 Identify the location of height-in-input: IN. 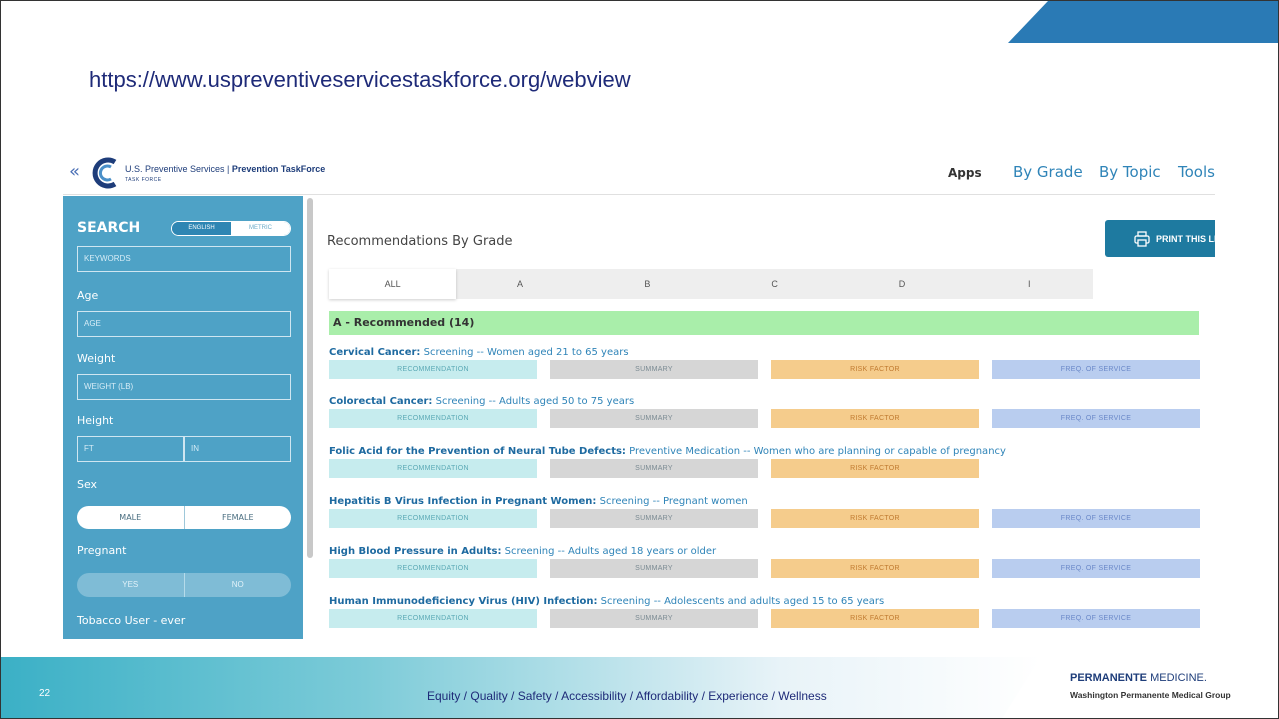
(237, 449).